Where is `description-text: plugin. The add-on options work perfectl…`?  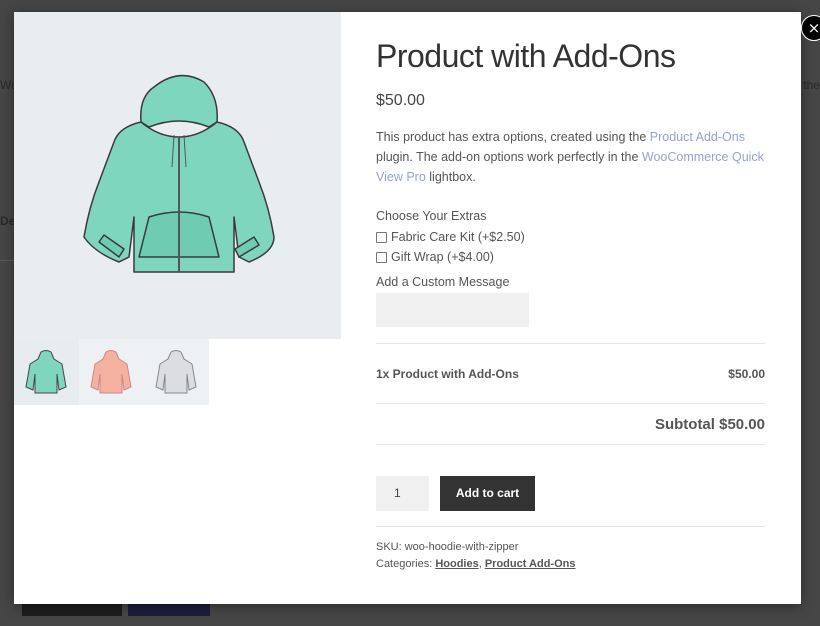
description-text: plugin. The add-on options work perfectl… is located at coordinates (509, 157).